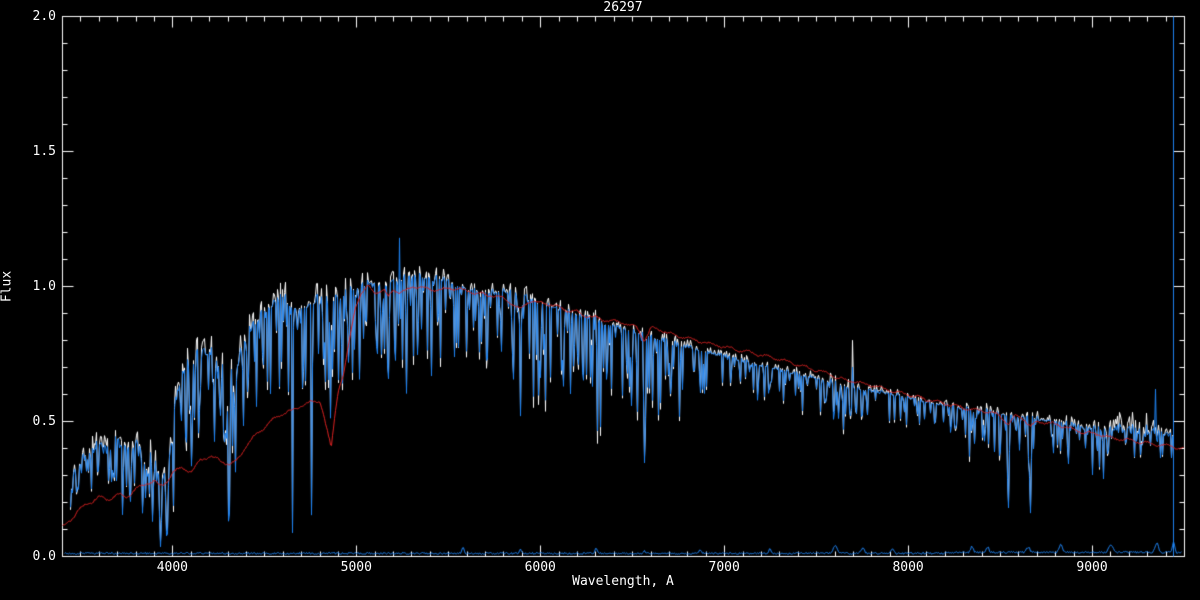  Describe the element at coordinates (44, 421) in the screenshot. I see `y-tick-label: 0.5` at that location.